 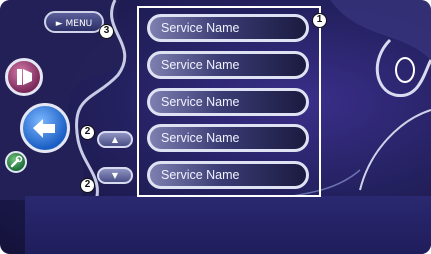 I want to click on callout-scroll-down: 2, so click(x=87, y=185).